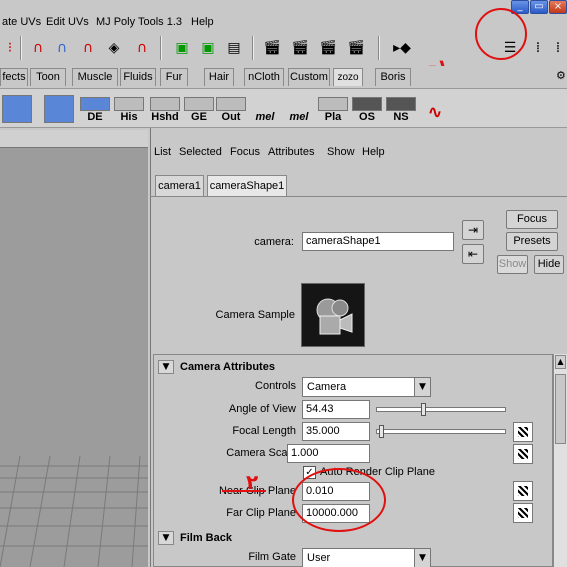  What do you see at coordinates (95, 77) in the screenshot?
I see `tab-muscle: Muscle` at bounding box center [95, 77].